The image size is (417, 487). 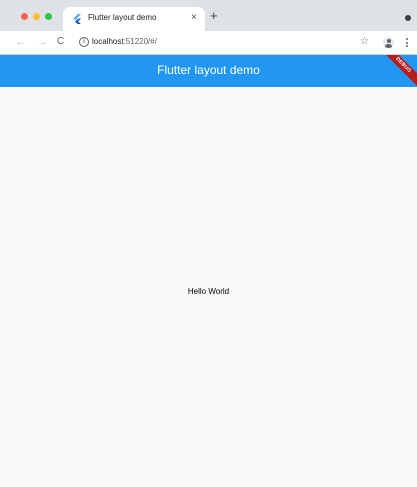 I want to click on info-icon: i, so click(x=84, y=42).